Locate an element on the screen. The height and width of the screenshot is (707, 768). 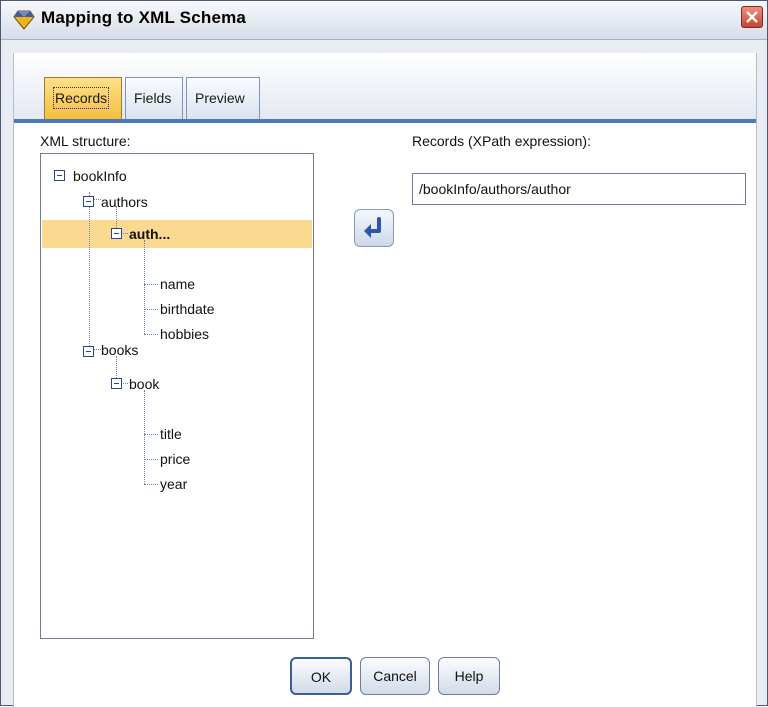
left-arrow-icon is located at coordinates (372, 227).